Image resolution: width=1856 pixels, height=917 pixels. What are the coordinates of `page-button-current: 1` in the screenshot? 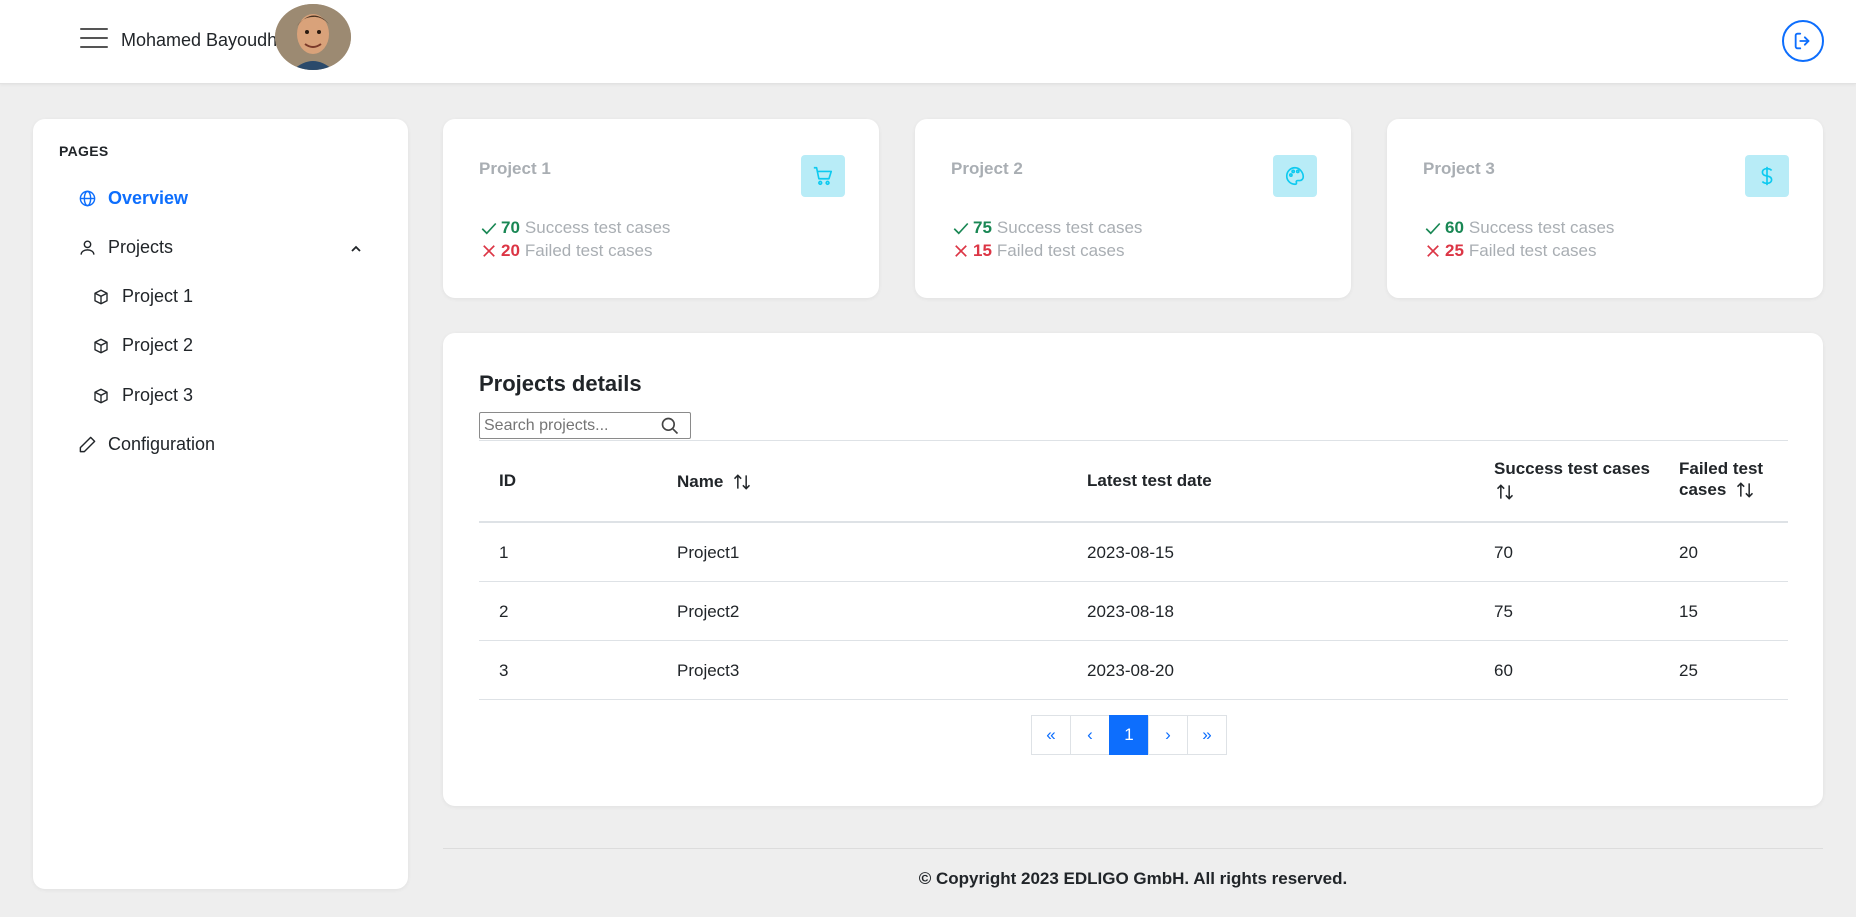 It's located at (1129, 735).